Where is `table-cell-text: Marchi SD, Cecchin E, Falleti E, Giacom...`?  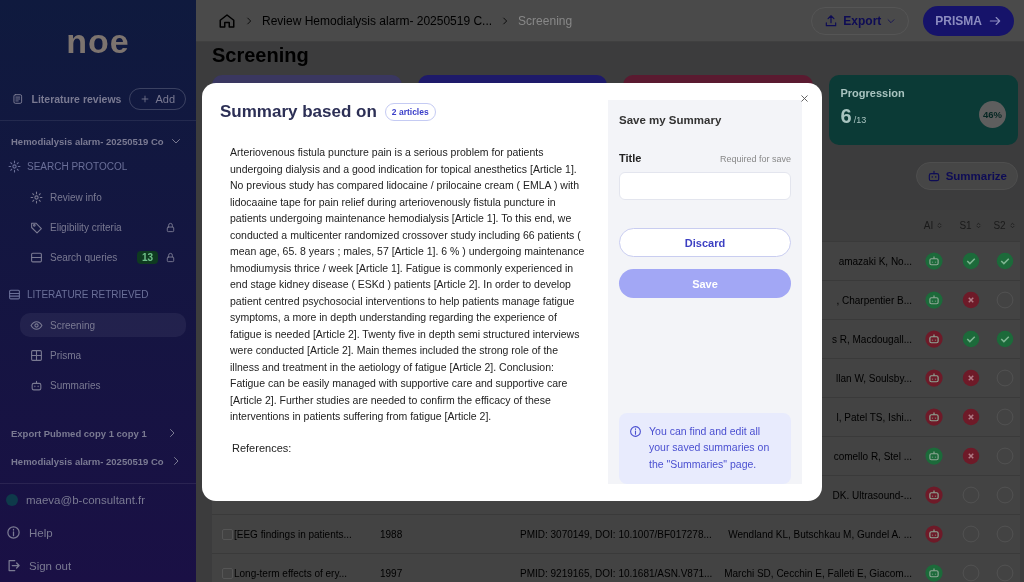
table-cell-text: Marchi SD, Cecchin E, Falleti E, Giacom... is located at coordinates (818, 573).